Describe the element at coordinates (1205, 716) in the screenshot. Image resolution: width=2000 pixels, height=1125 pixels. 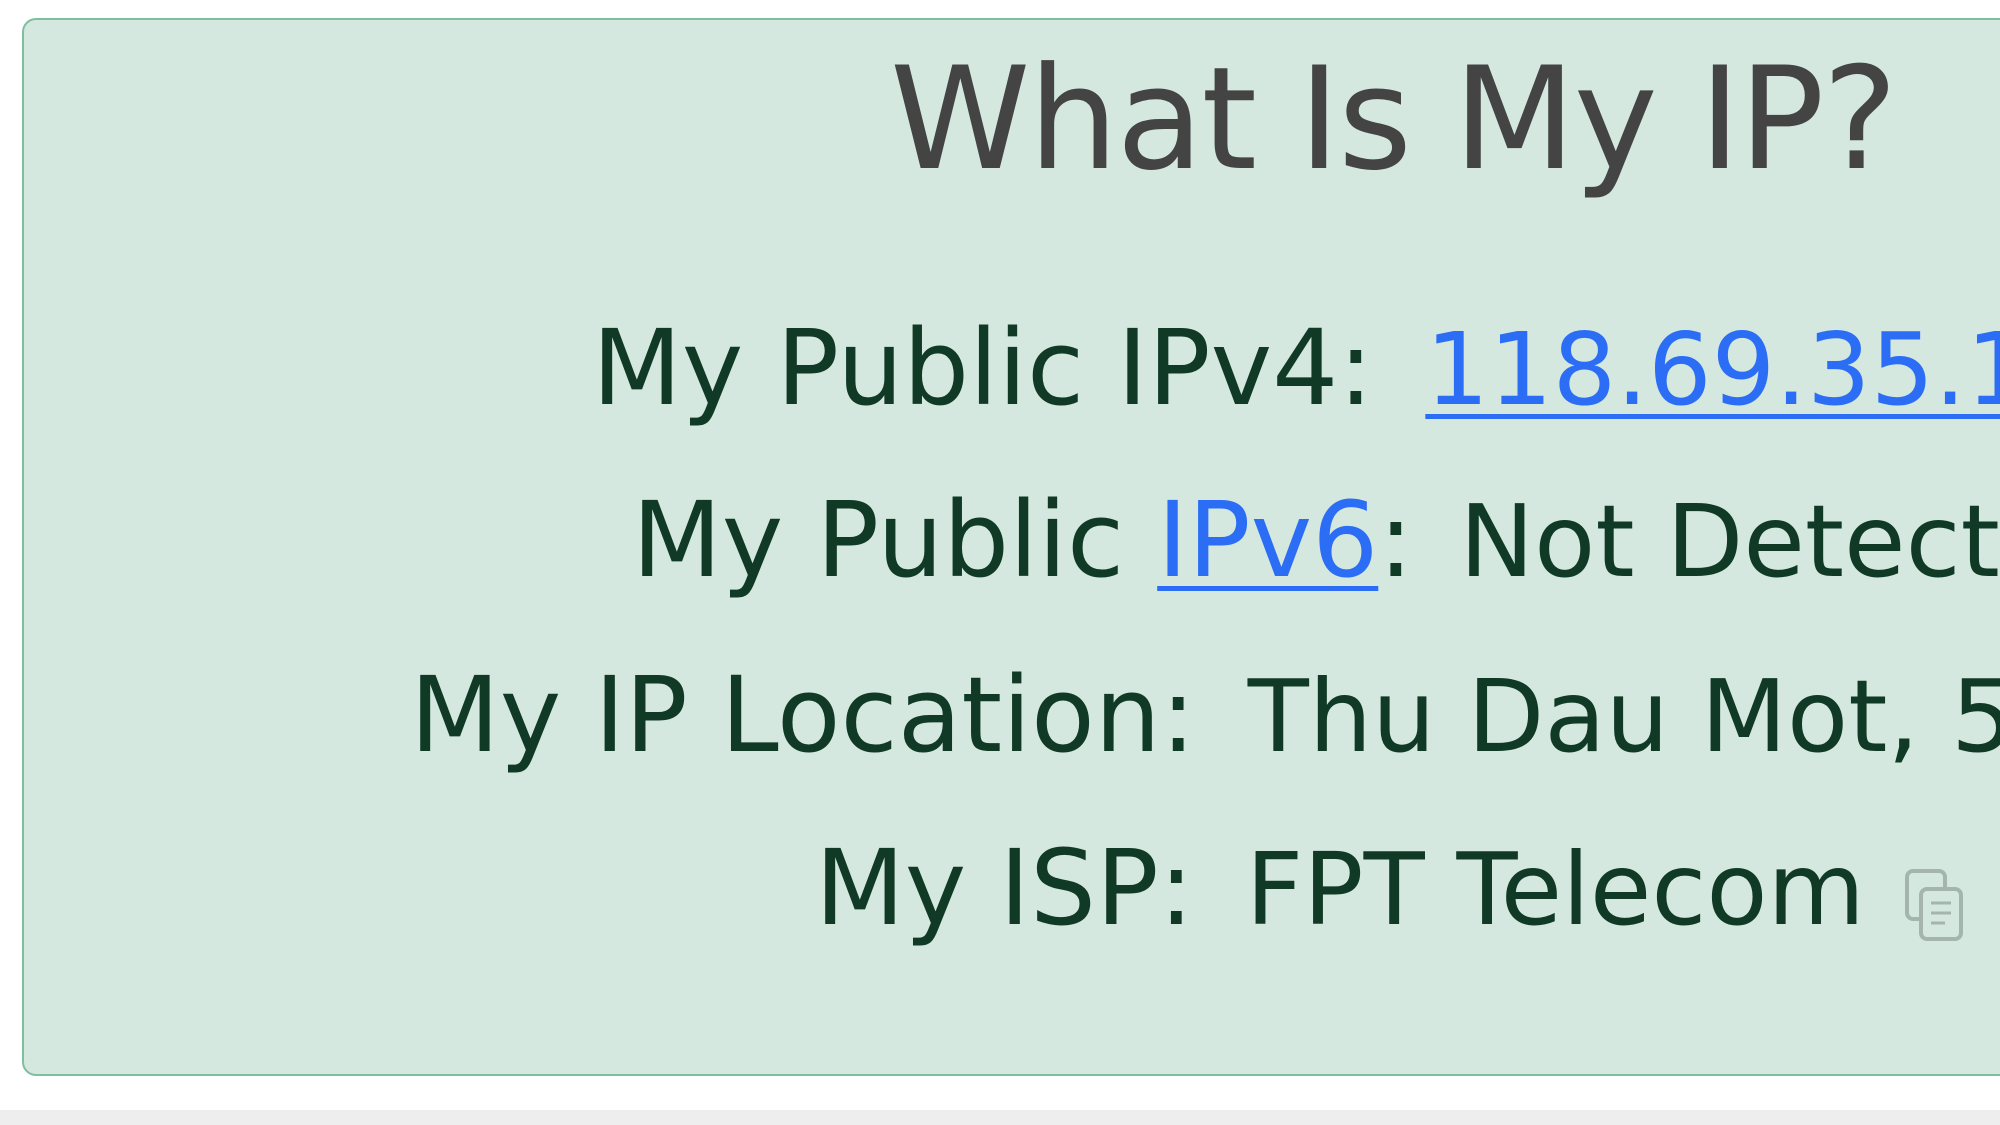
I see `location-row: My IP Location: Thu Dau Mot, 5` at that location.